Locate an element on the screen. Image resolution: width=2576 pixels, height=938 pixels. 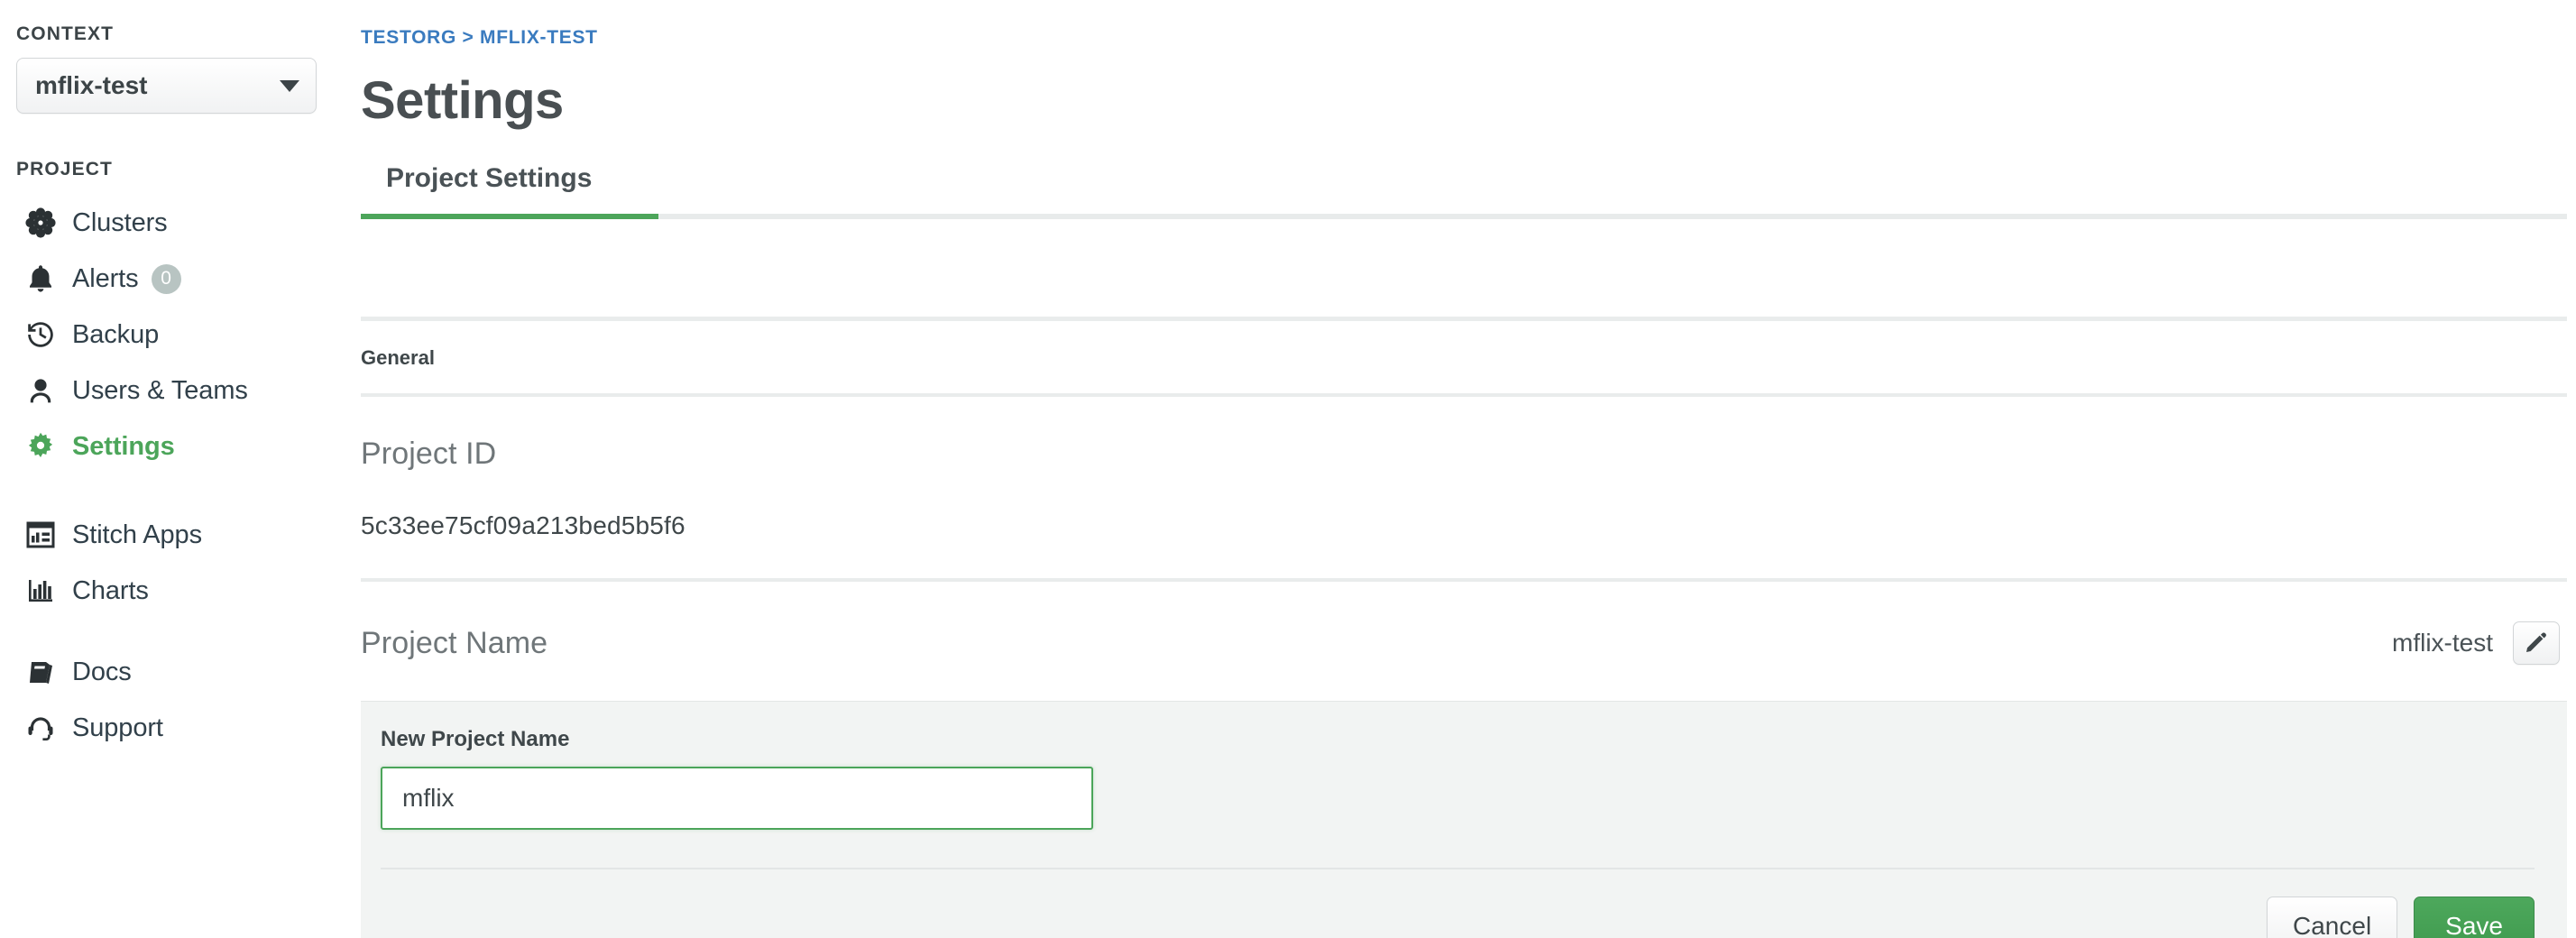
sidebar-item-support: Support is located at coordinates (180, 728).